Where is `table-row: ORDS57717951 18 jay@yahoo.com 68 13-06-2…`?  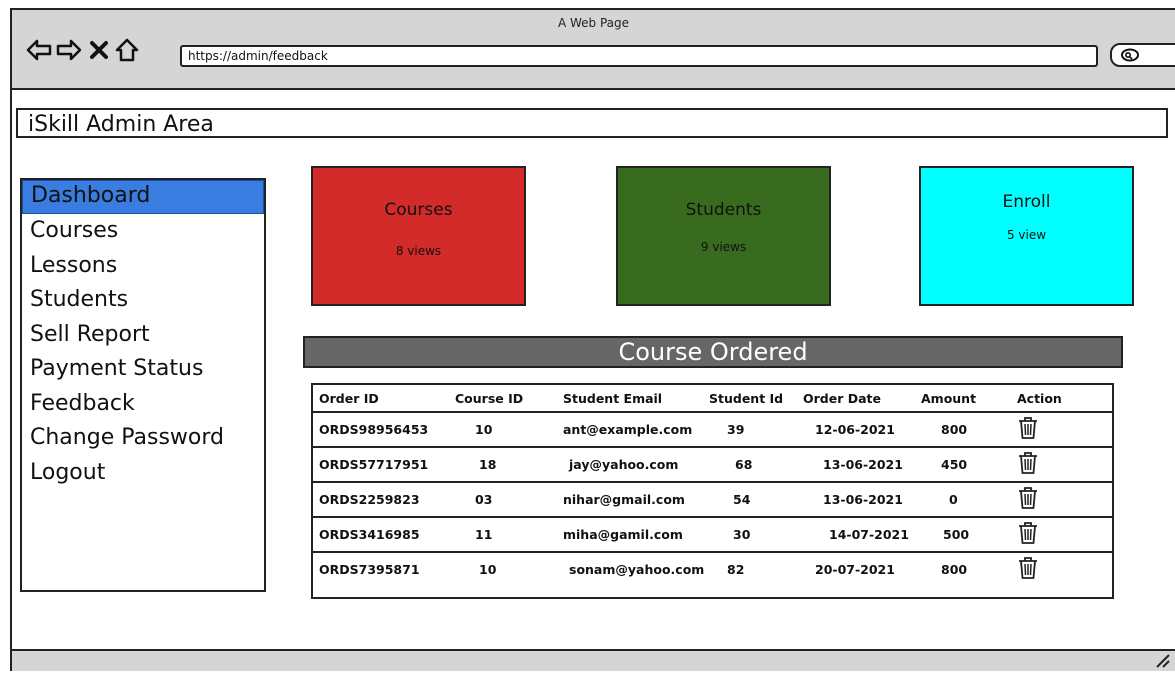 table-row: ORDS57717951 18 jay@yahoo.com 68 13-06-2… is located at coordinates (712, 465).